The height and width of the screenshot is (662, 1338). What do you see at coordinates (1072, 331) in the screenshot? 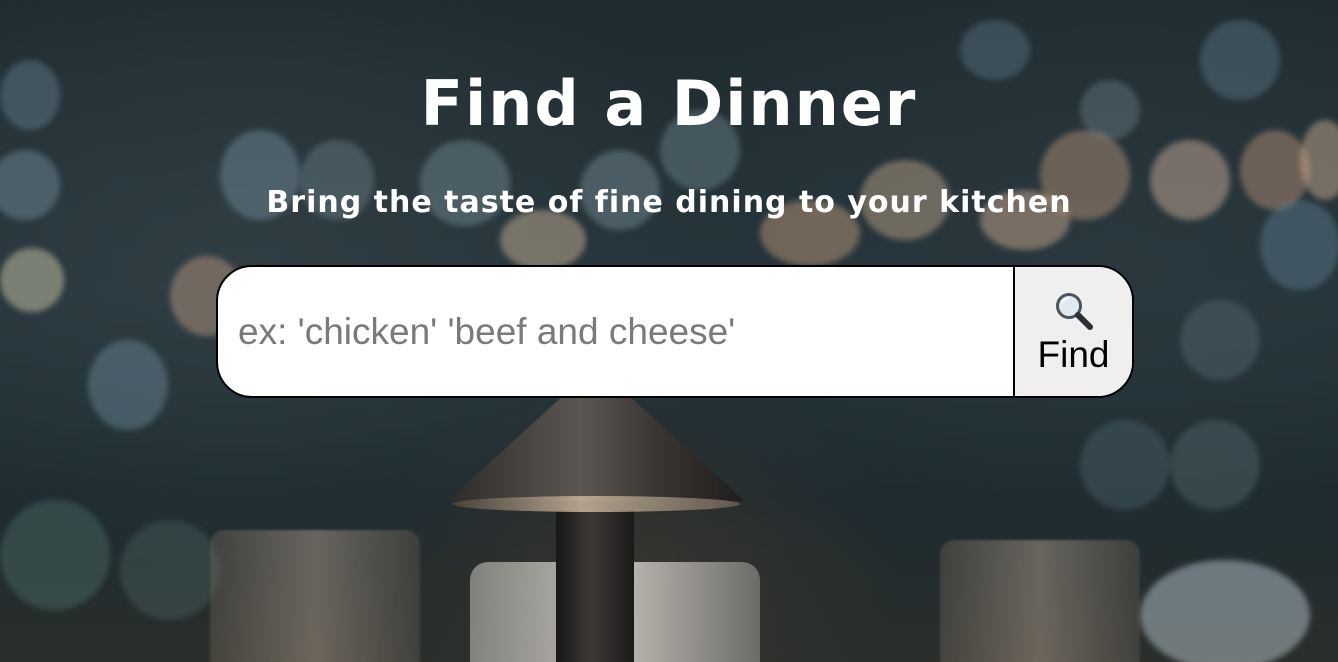
I see `find-button: Find` at bounding box center [1072, 331].